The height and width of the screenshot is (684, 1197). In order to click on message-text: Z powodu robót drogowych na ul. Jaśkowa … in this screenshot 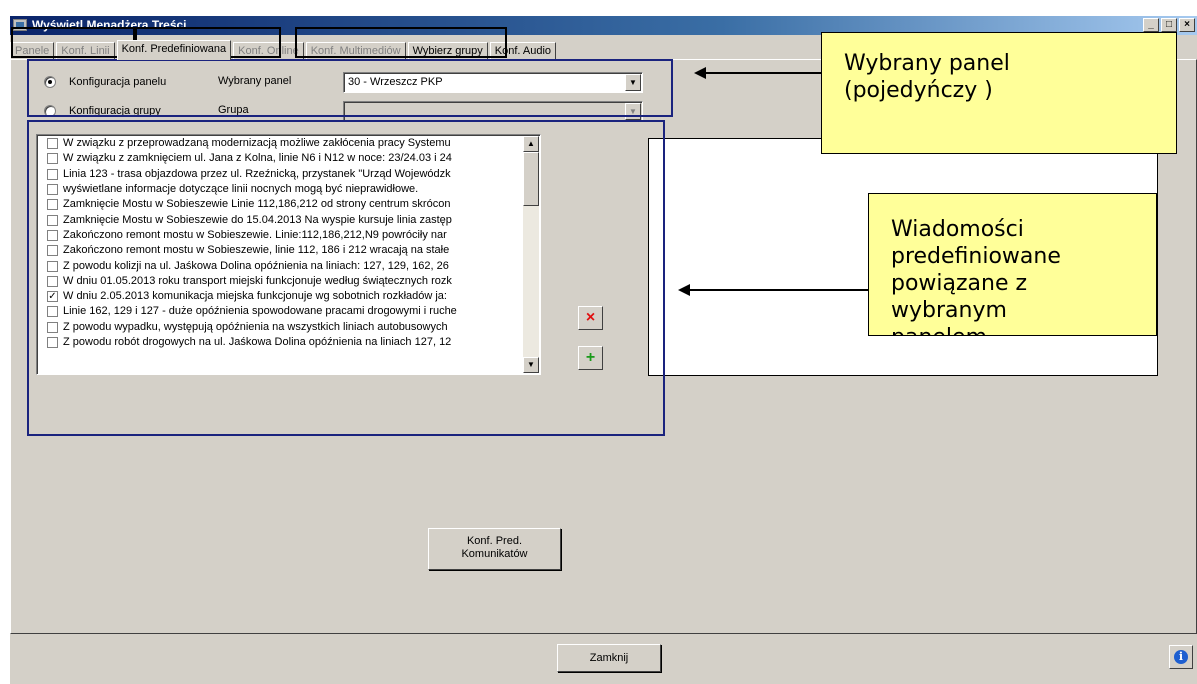, I will do `click(257, 342)`.